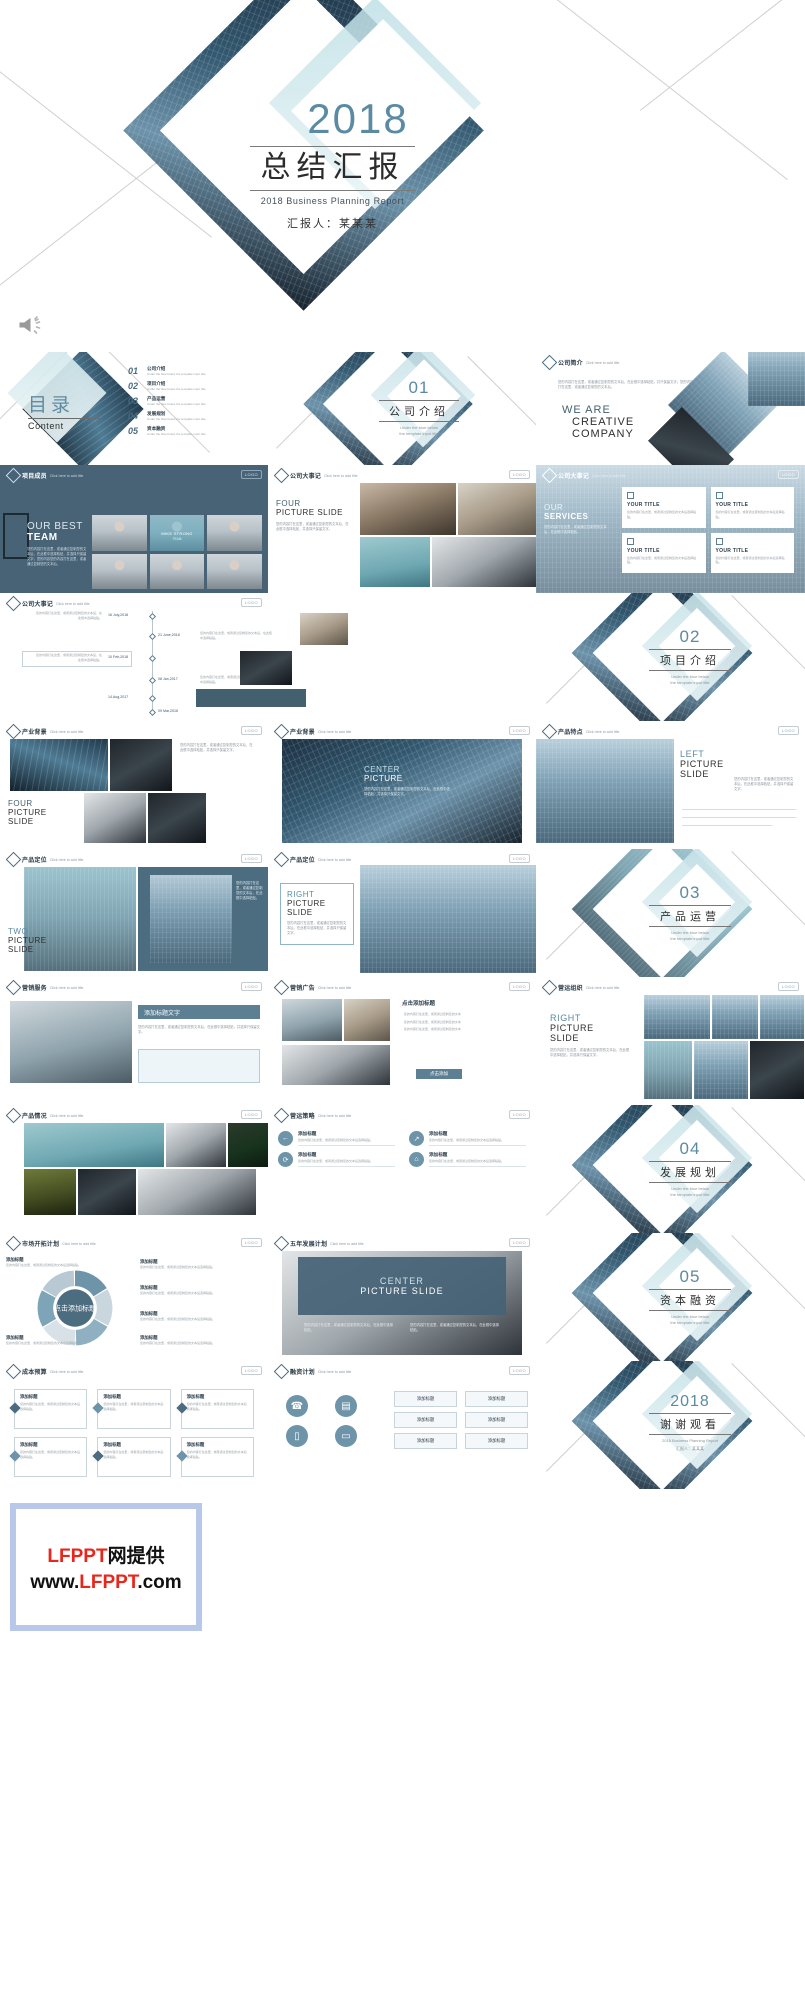 This screenshot has width=805, height=2010. Describe the element at coordinates (118, 697) in the screenshot. I see `timeline-entry: 14 Aug,2017` at that location.